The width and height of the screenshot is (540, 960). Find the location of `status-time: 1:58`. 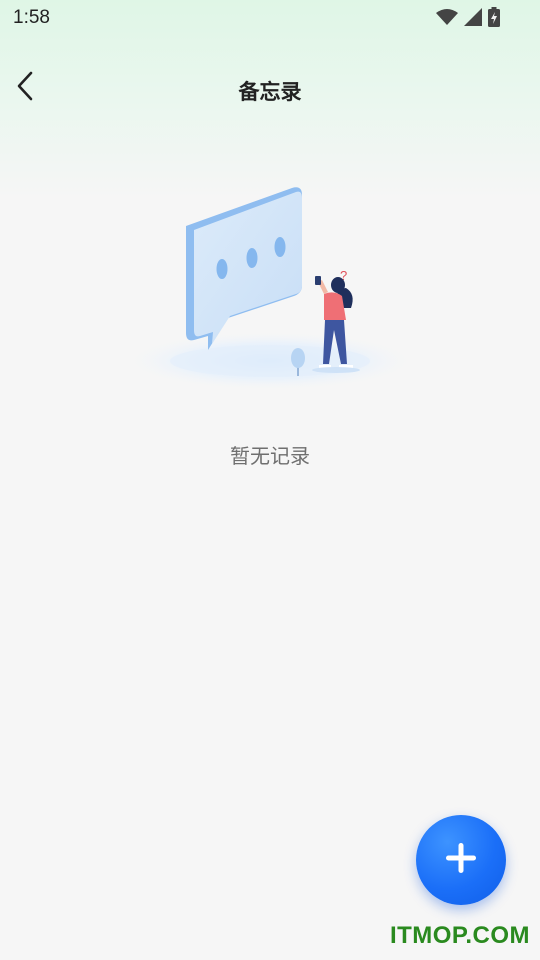

status-time: 1:58 is located at coordinates (31, 17).